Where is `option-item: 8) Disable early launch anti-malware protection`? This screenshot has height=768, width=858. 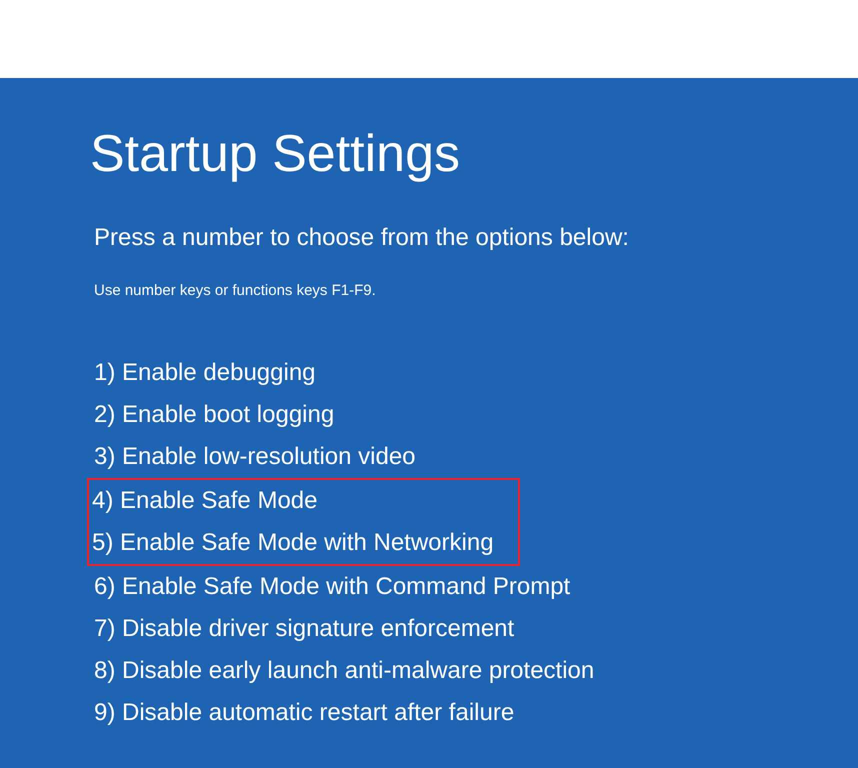
option-item: 8) Disable early launch anti-malware protection is located at coordinates (342, 671).